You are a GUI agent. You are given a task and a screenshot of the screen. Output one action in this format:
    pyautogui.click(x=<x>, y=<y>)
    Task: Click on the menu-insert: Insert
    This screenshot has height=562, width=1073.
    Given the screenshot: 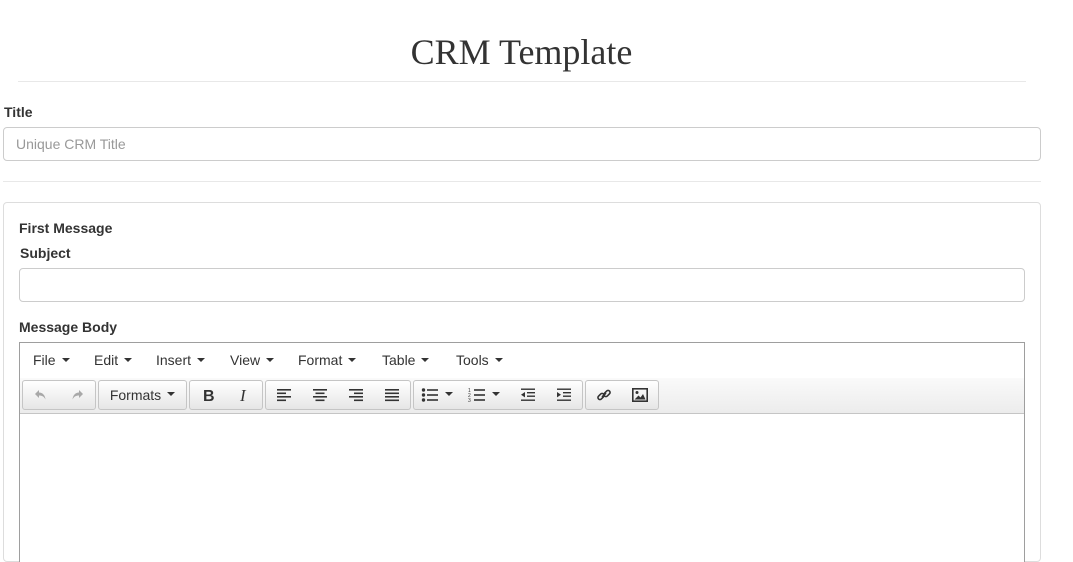 What is the action you would take?
    pyautogui.click(x=181, y=360)
    